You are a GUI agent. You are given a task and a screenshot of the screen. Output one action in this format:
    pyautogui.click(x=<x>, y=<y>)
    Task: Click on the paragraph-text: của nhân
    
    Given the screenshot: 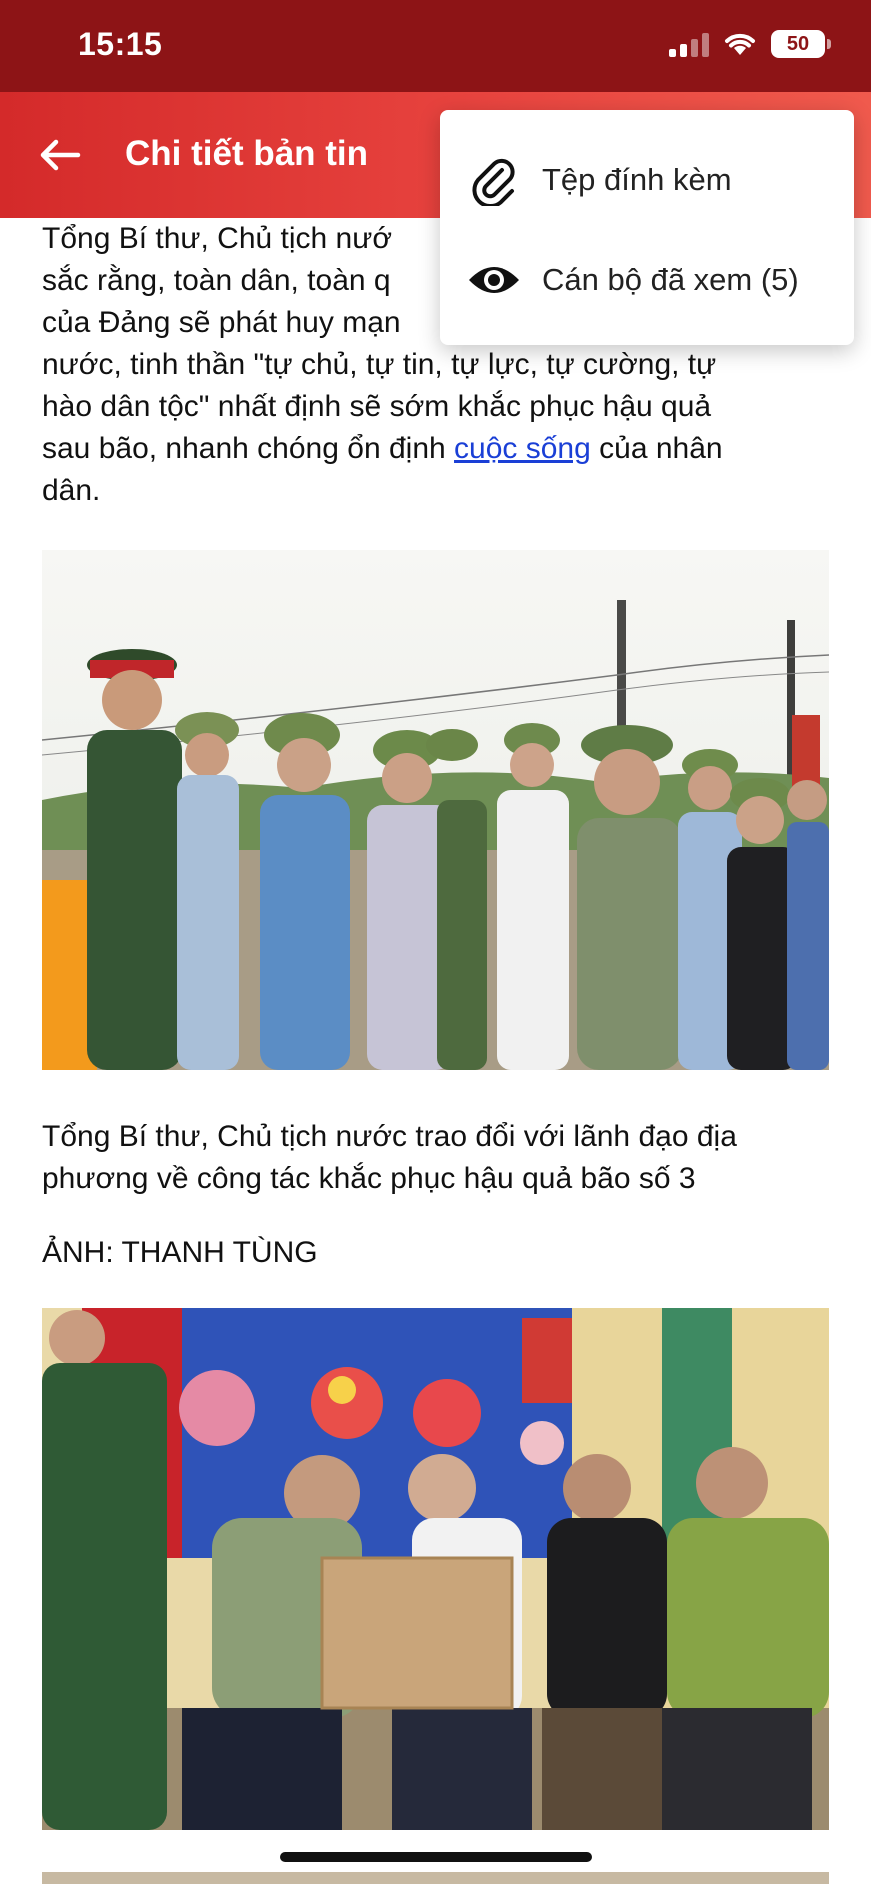 What is the action you would take?
    pyautogui.click(x=656, y=448)
    